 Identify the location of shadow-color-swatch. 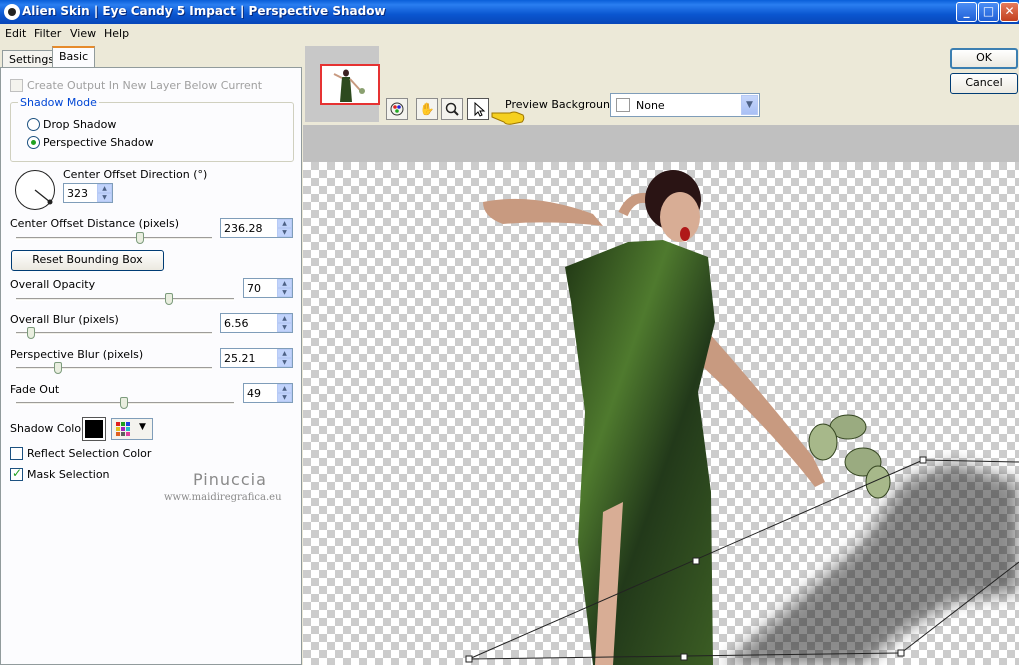
(94, 429).